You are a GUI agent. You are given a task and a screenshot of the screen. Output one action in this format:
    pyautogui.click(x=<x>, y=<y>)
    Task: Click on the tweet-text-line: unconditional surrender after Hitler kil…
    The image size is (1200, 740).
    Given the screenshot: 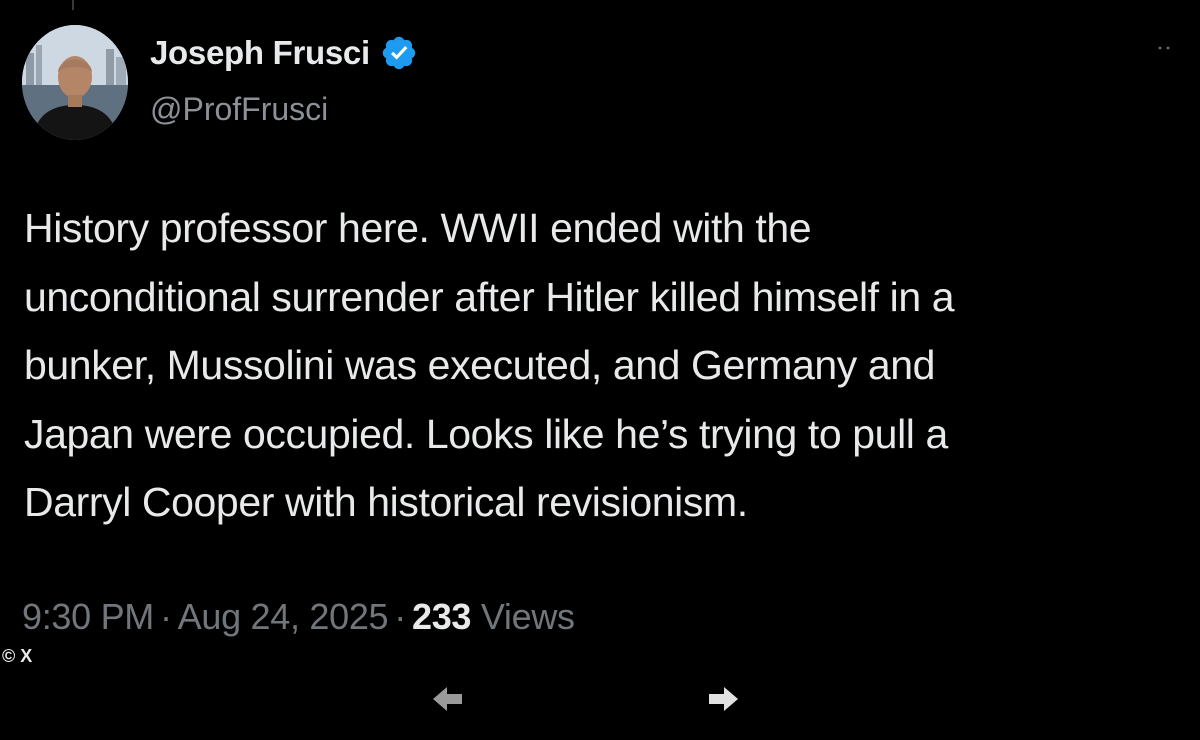 What is the action you would take?
    pyautogui.click(x=489, y=296)
    